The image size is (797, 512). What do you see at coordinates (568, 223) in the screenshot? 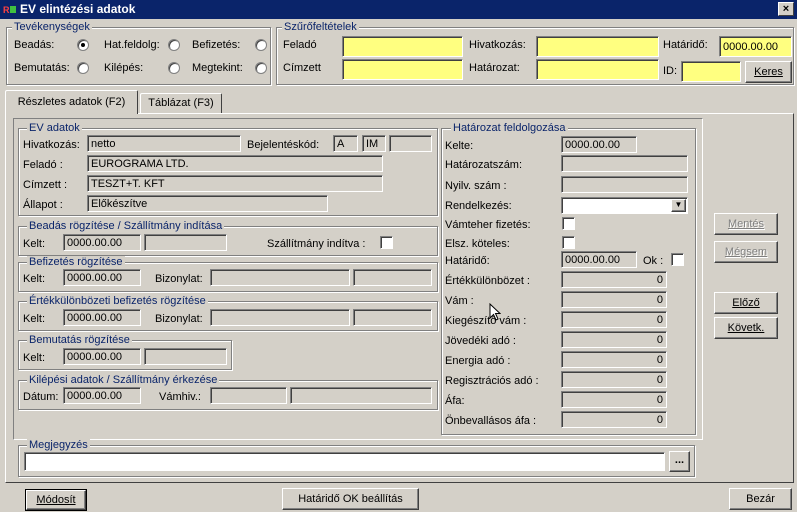
I see `vamteher-checkbox` at bounding box center [568, 223].